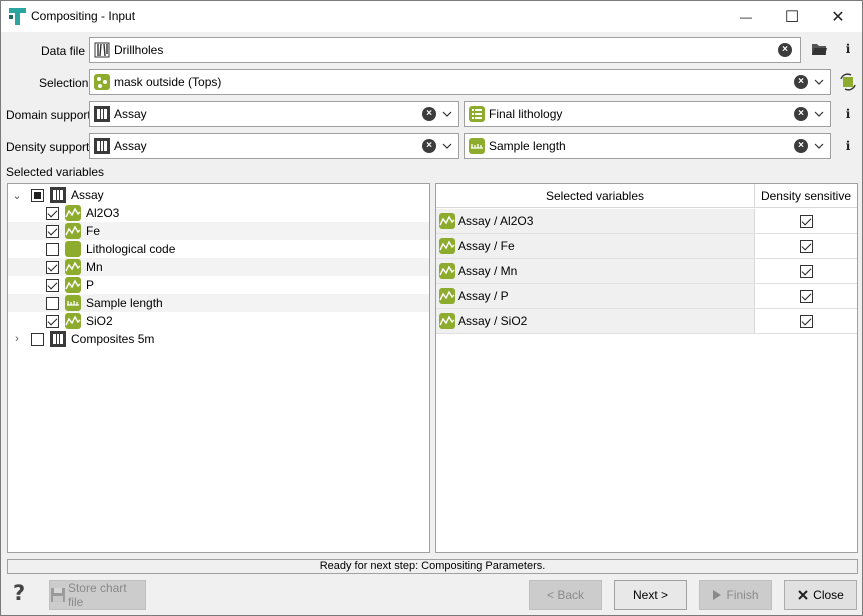  Describe the element at coordinates (486, 246) in the screenshot. I see `variable-name: Assay / Fe` at that location.